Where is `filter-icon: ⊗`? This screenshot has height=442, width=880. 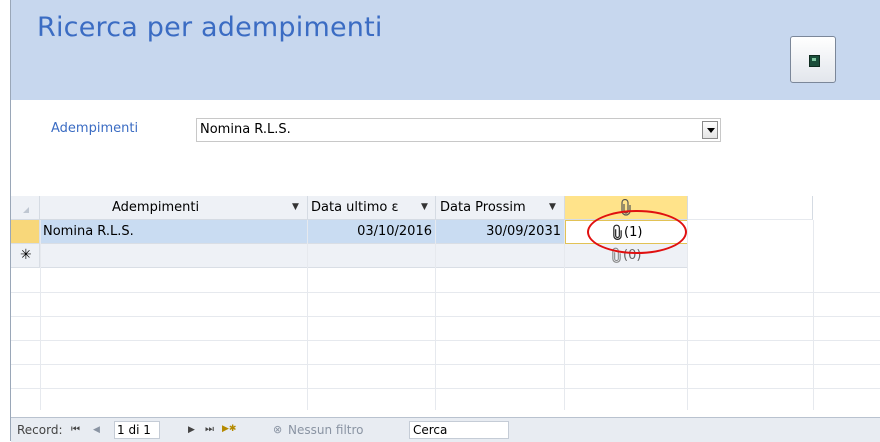
filter-icon: ⊗ is located at coordinates (278, 429).